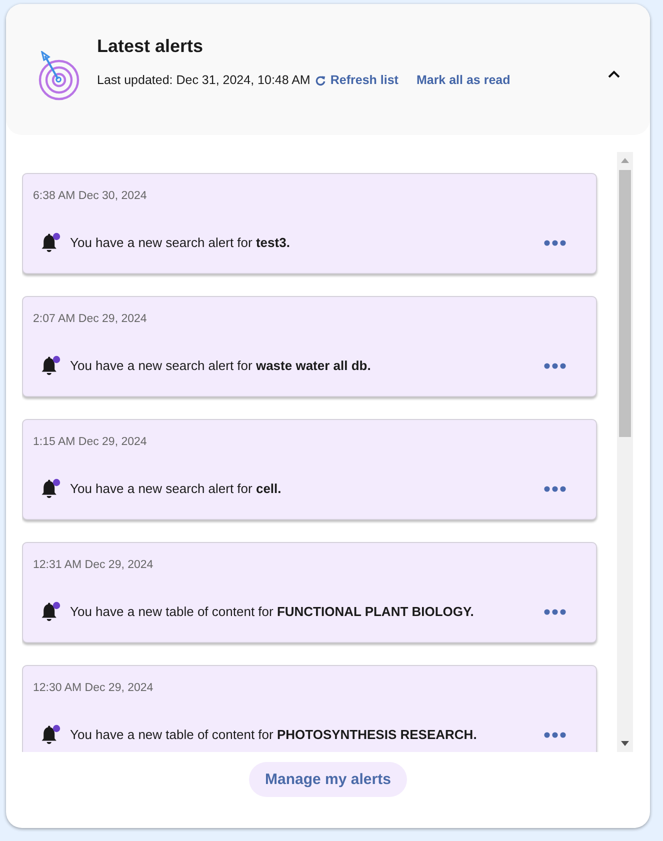 This screenshot has width=663, height=841. Describe the element at coordinates (93, 565) in the screenshot. I see `alert-timestamp: 12:31 AM Dec 29, 2024` at that location.